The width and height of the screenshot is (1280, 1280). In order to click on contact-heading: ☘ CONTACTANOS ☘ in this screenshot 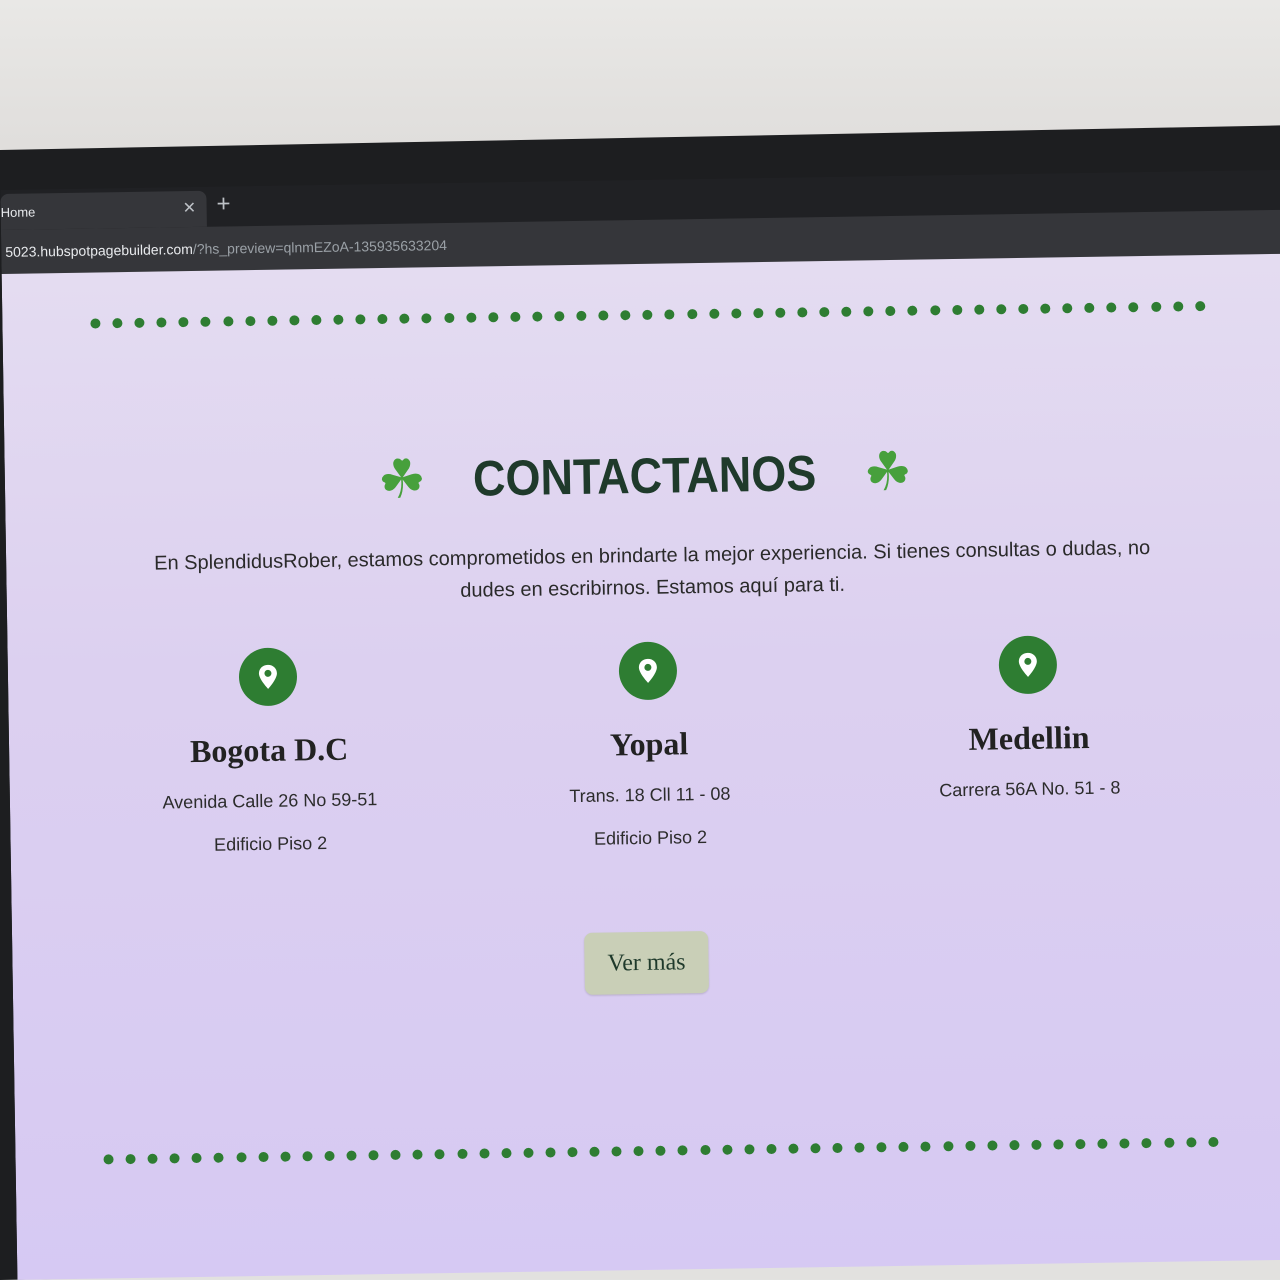, I will do `click(642, 476)`.